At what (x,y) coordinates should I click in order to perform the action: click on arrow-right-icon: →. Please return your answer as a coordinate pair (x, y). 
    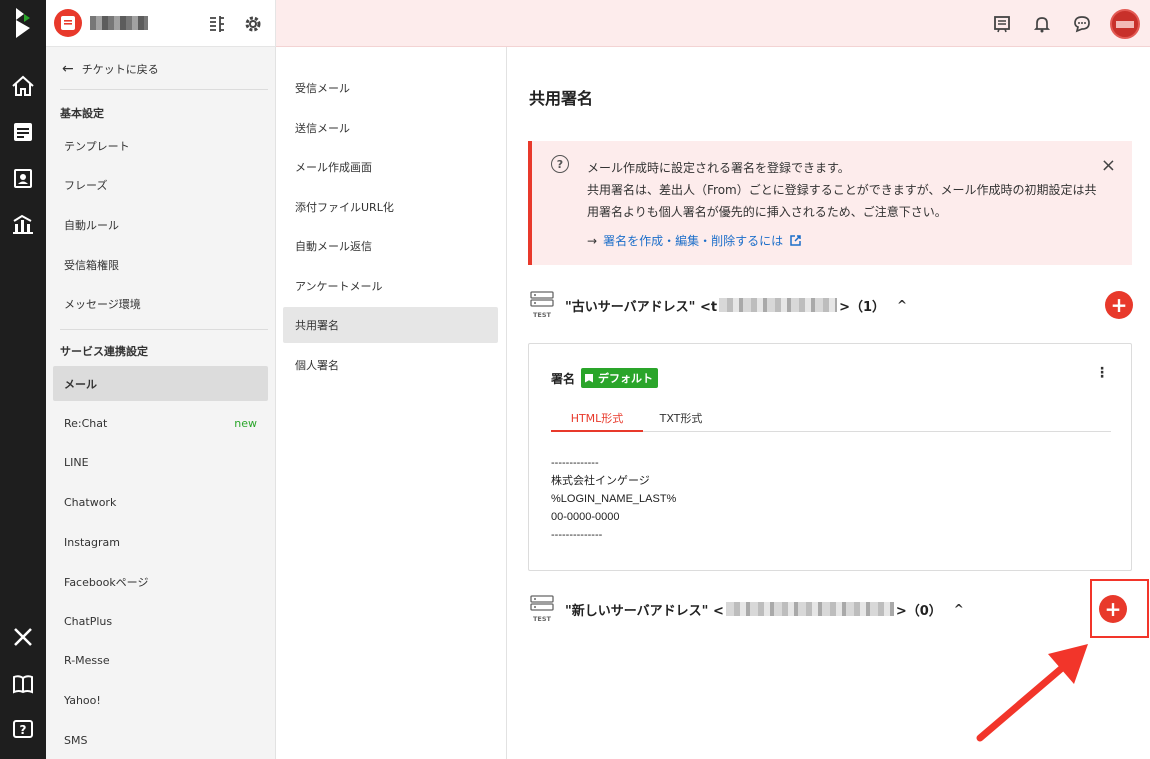
    Looking at the image, I should click on (592, 240).